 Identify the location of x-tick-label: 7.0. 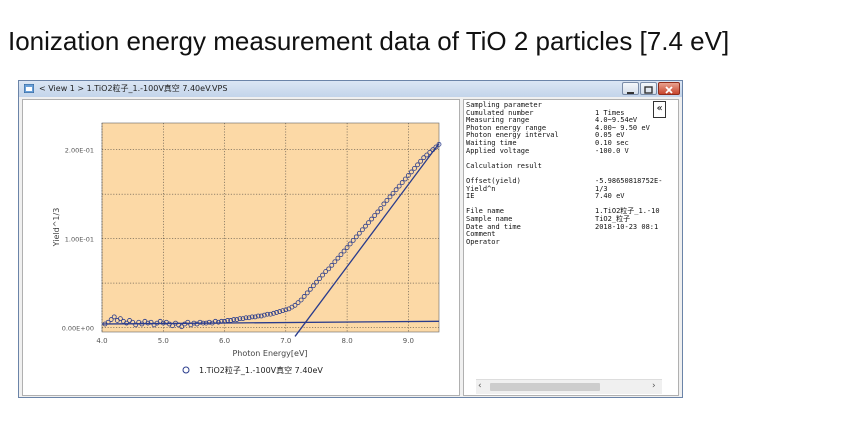
(285, 341).